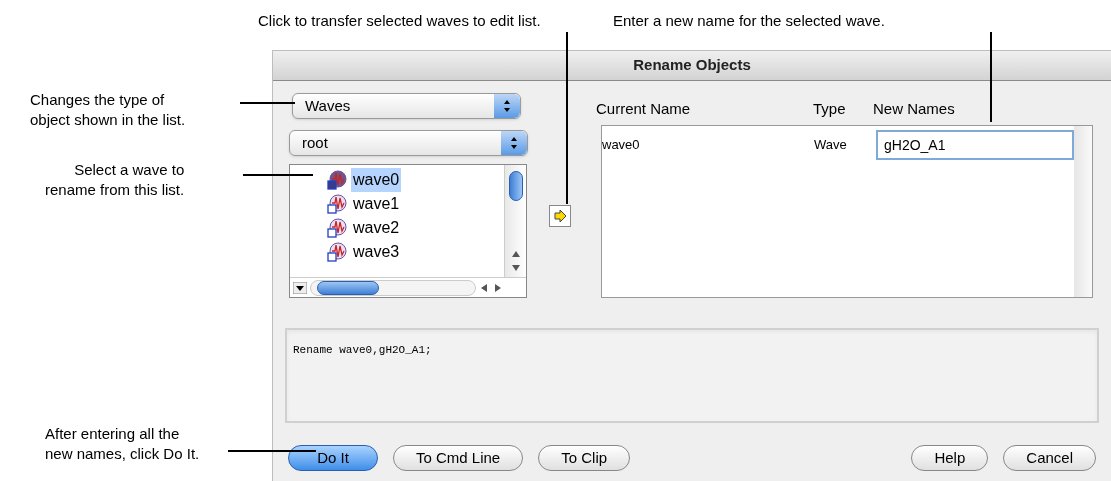  Describe the element at coordinates (515, 268) in the screenshot. I see `scroll-down-icon` at that location.